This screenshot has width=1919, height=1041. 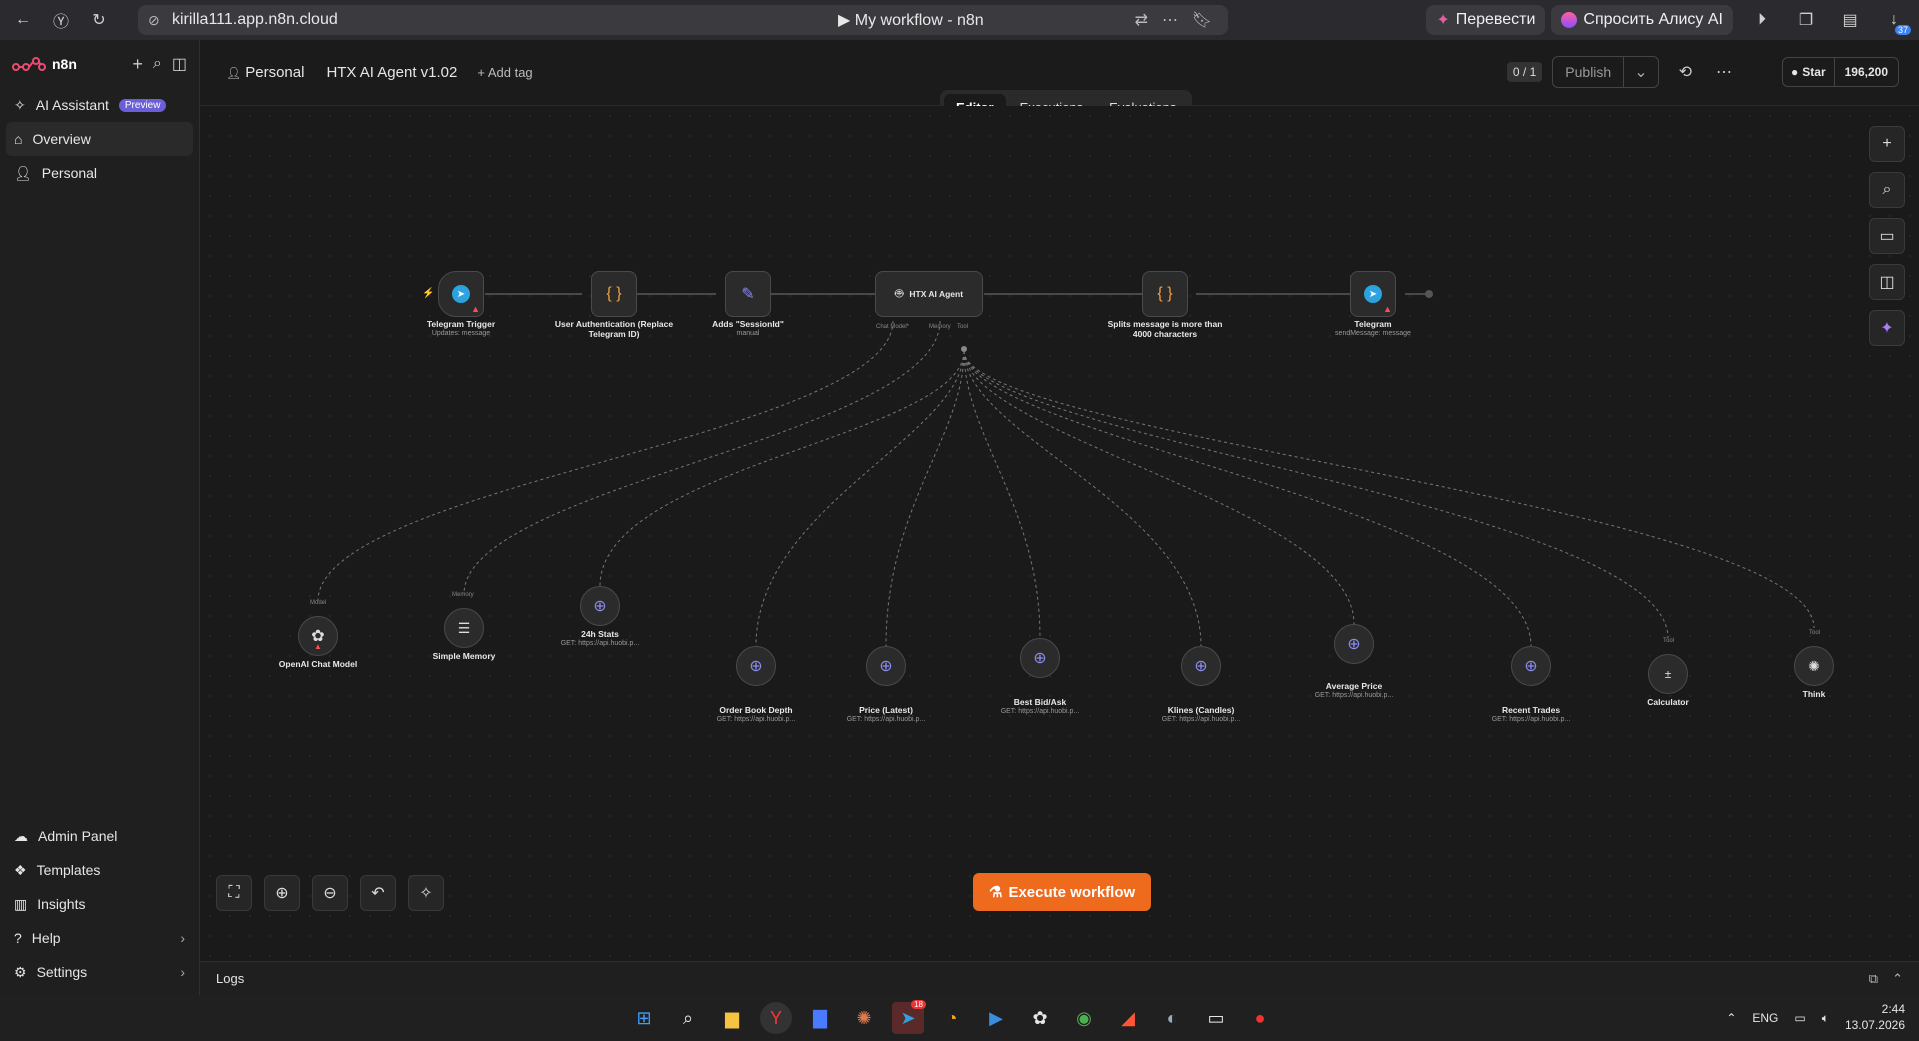 What do you see at coordinates (864, 1018) in the screenshot?
I see `claude-icon: ✺` at bounding box center [864, 1018].